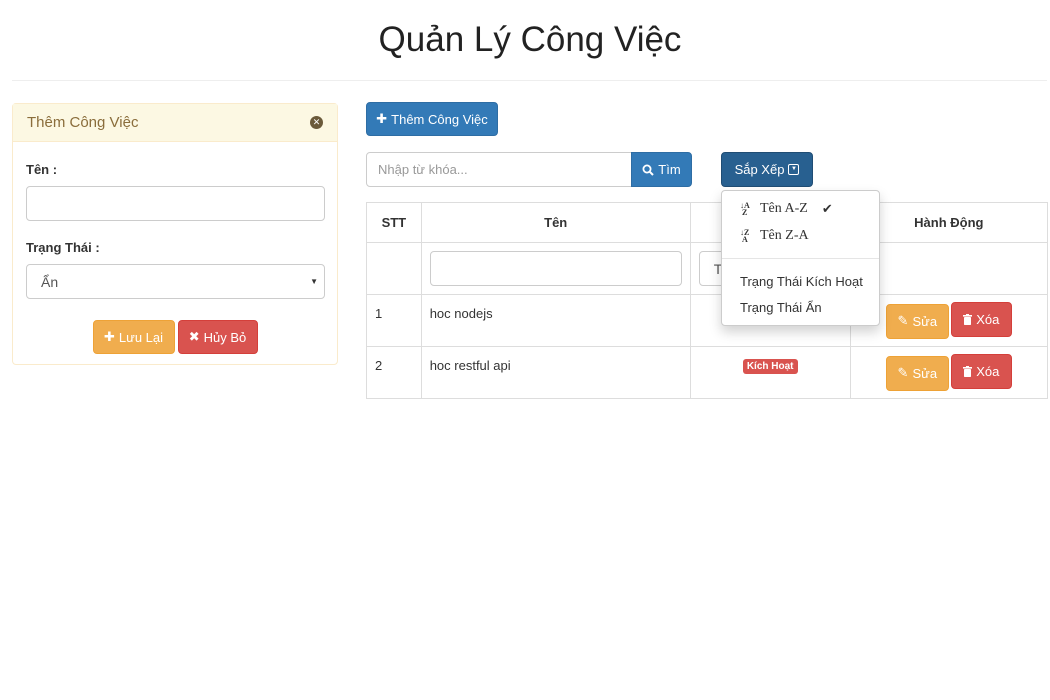  What do you see at coordinates (745, 236) in the screenshot?
I see `sort-alpha-desc-icon: ↓Z A` at bounding box center [745, 236].